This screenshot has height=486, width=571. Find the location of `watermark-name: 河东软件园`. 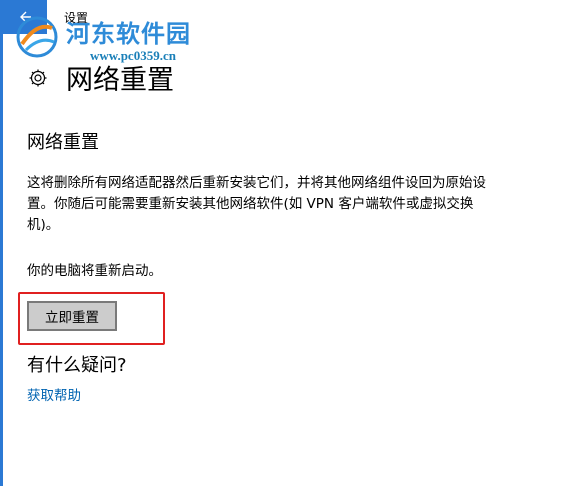

watermark-name: 河东软件园 is located at coordinates (128, 33).